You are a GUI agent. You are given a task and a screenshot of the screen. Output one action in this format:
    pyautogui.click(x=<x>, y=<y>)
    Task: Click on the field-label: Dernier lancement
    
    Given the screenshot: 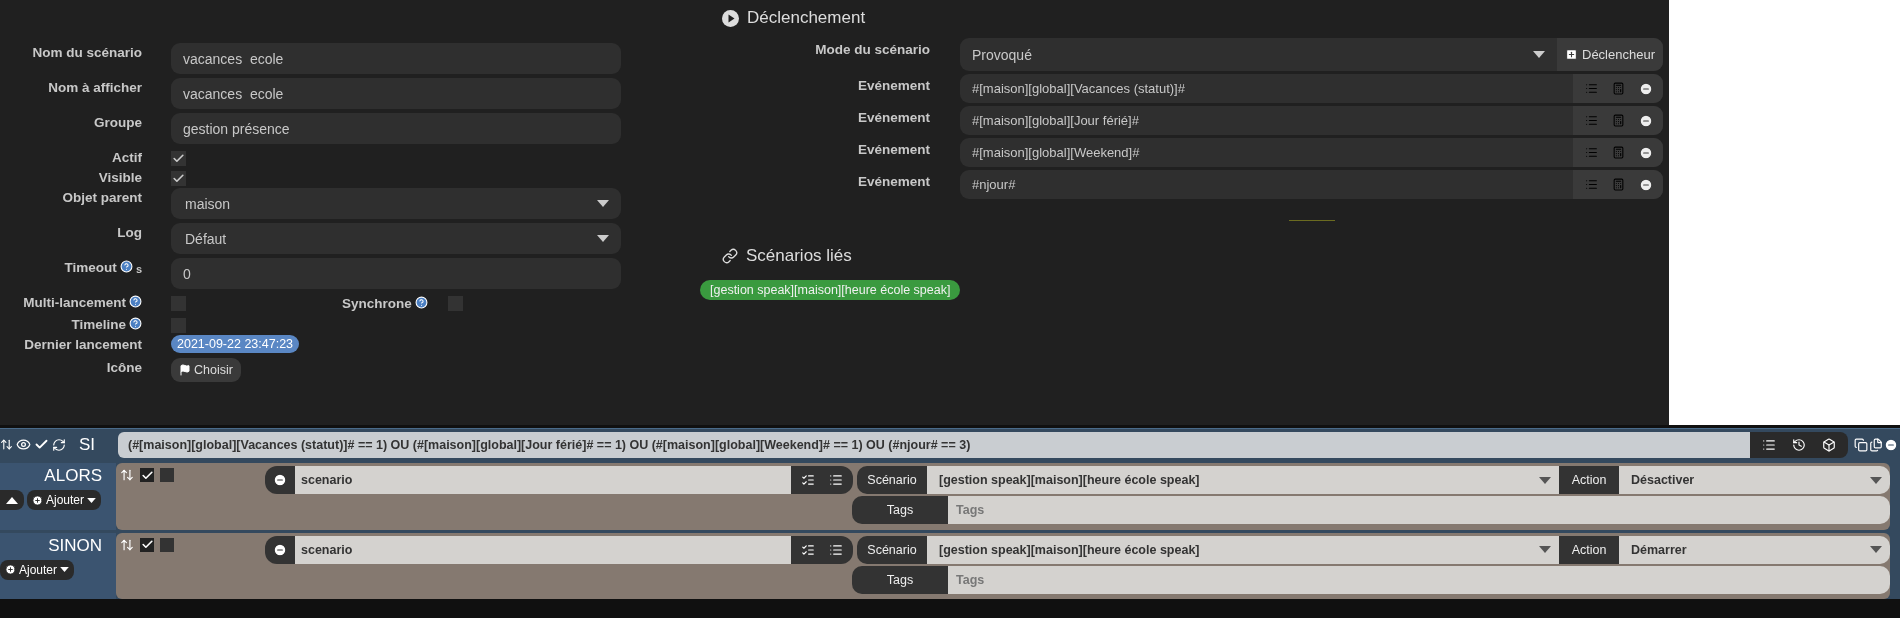 What is the action you would take?
    pyautogui.click(x=83, y=344)
    